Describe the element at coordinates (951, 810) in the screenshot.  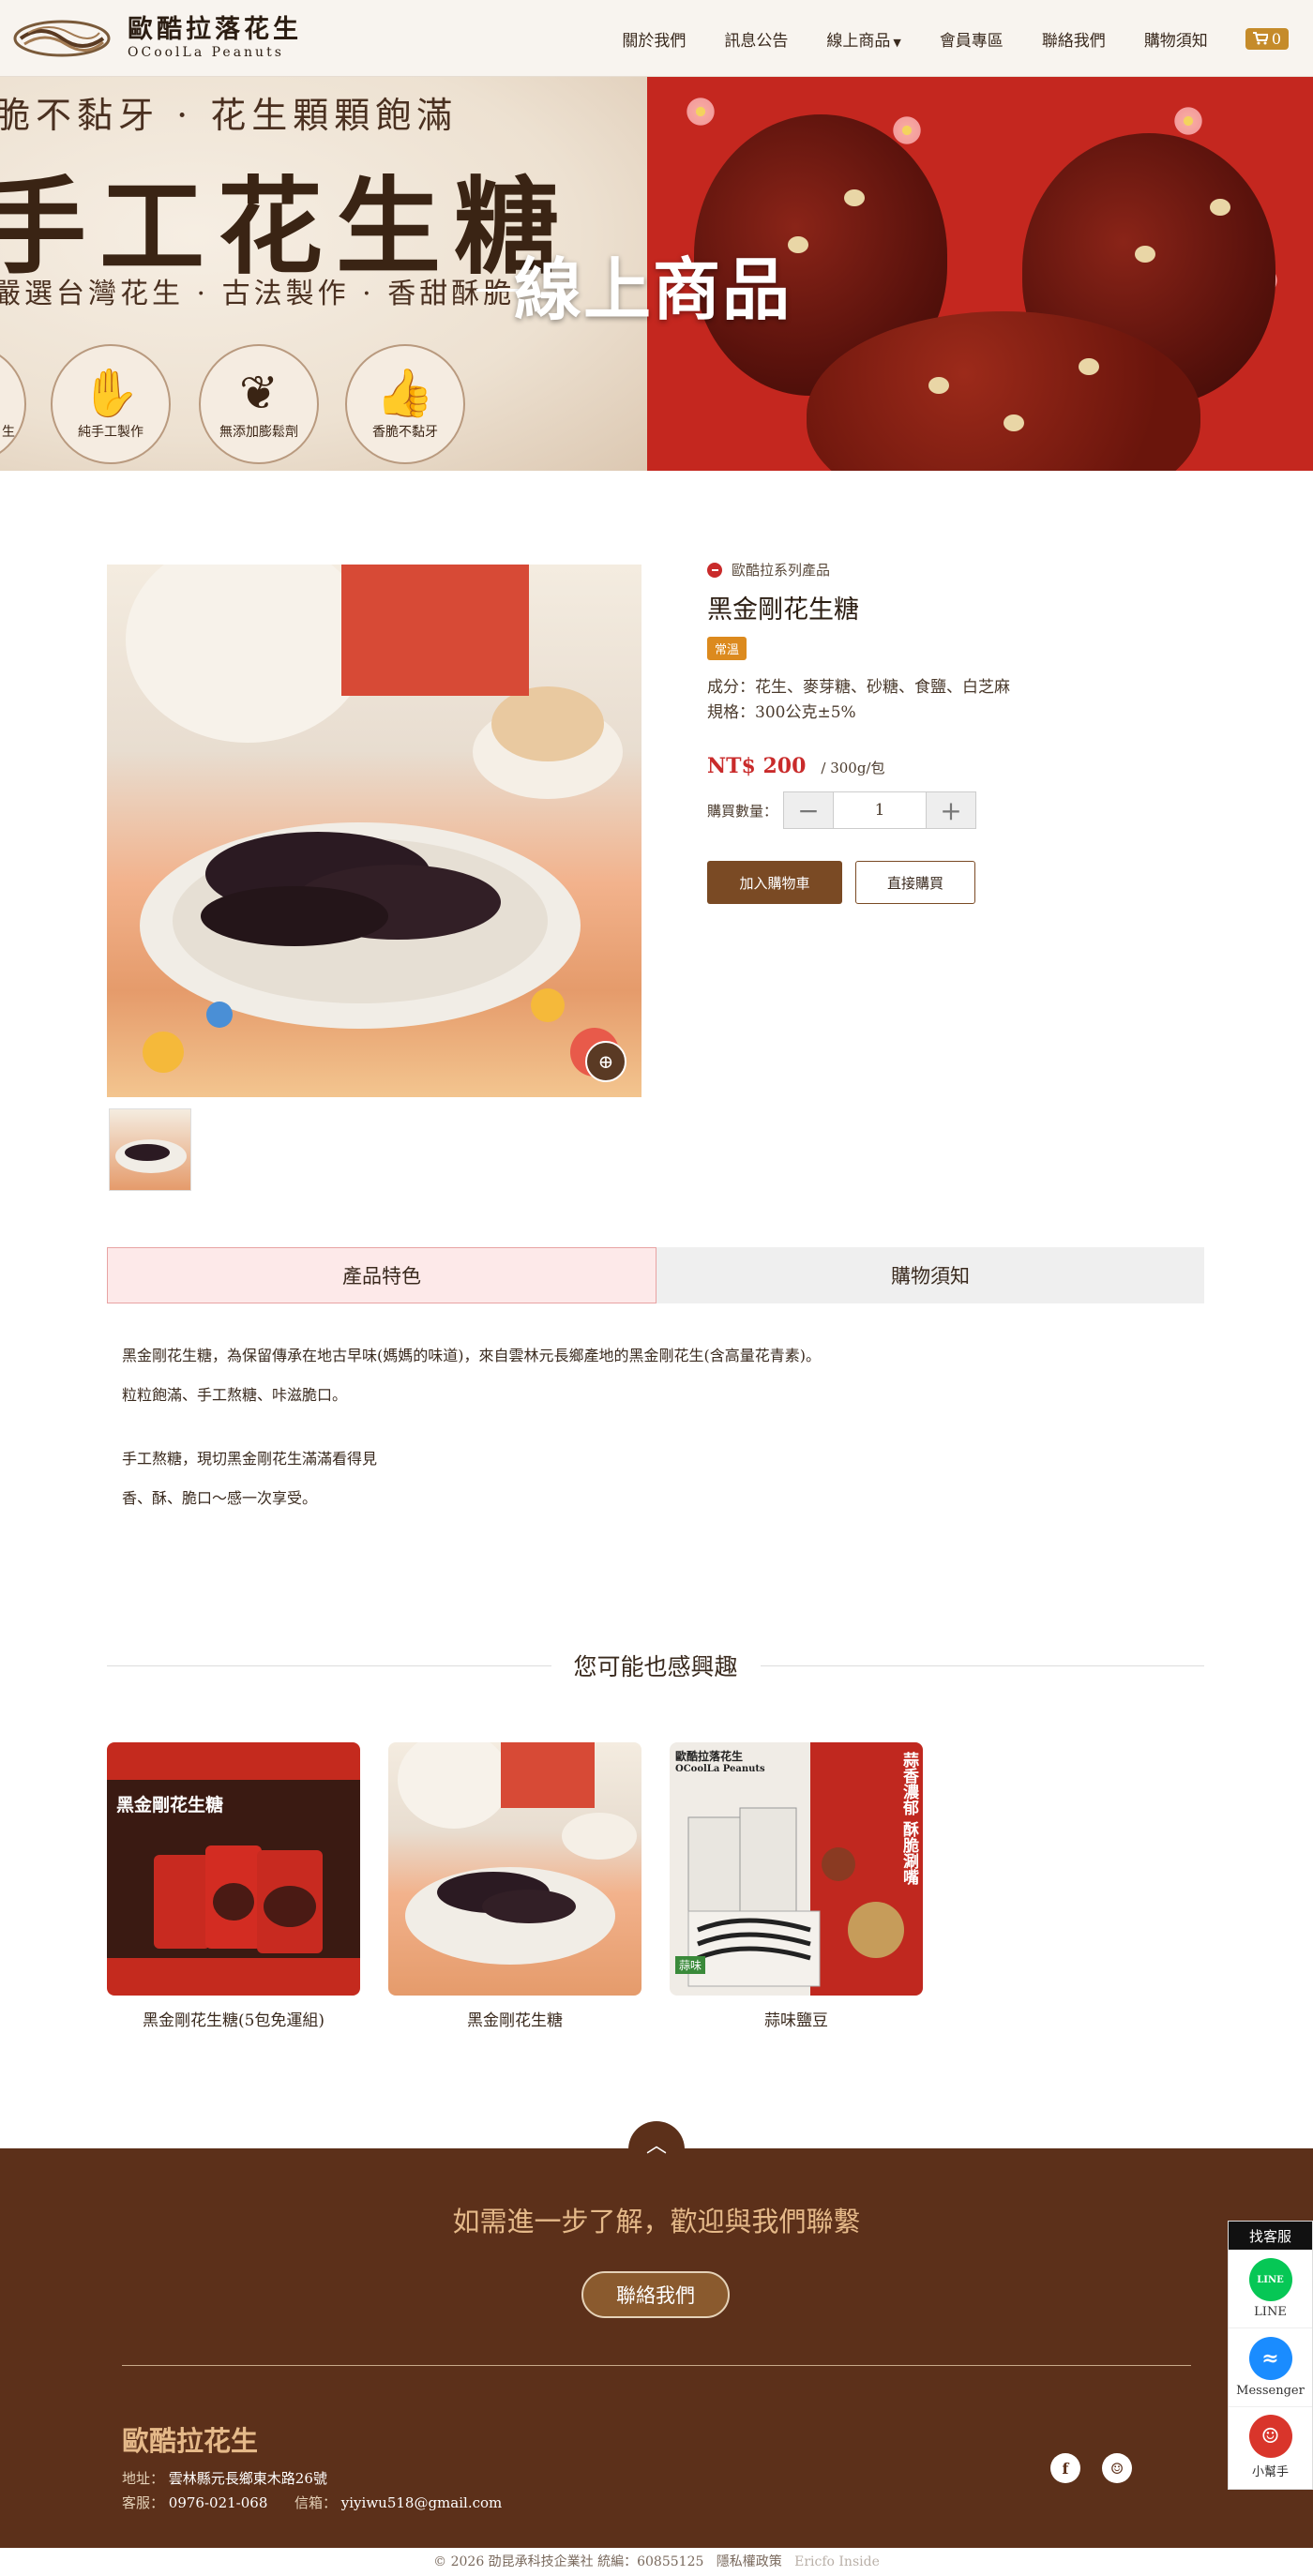
I see `quantity-increase-button: +` at that location.